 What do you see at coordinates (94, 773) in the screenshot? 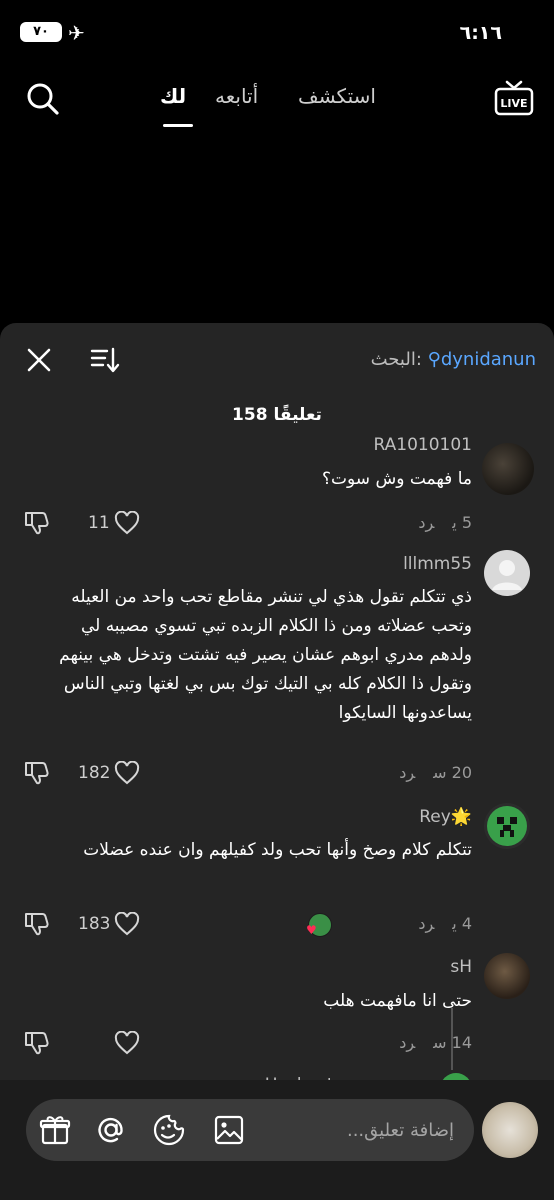
I see `like-count: 182` at bounding box center [94, 773].